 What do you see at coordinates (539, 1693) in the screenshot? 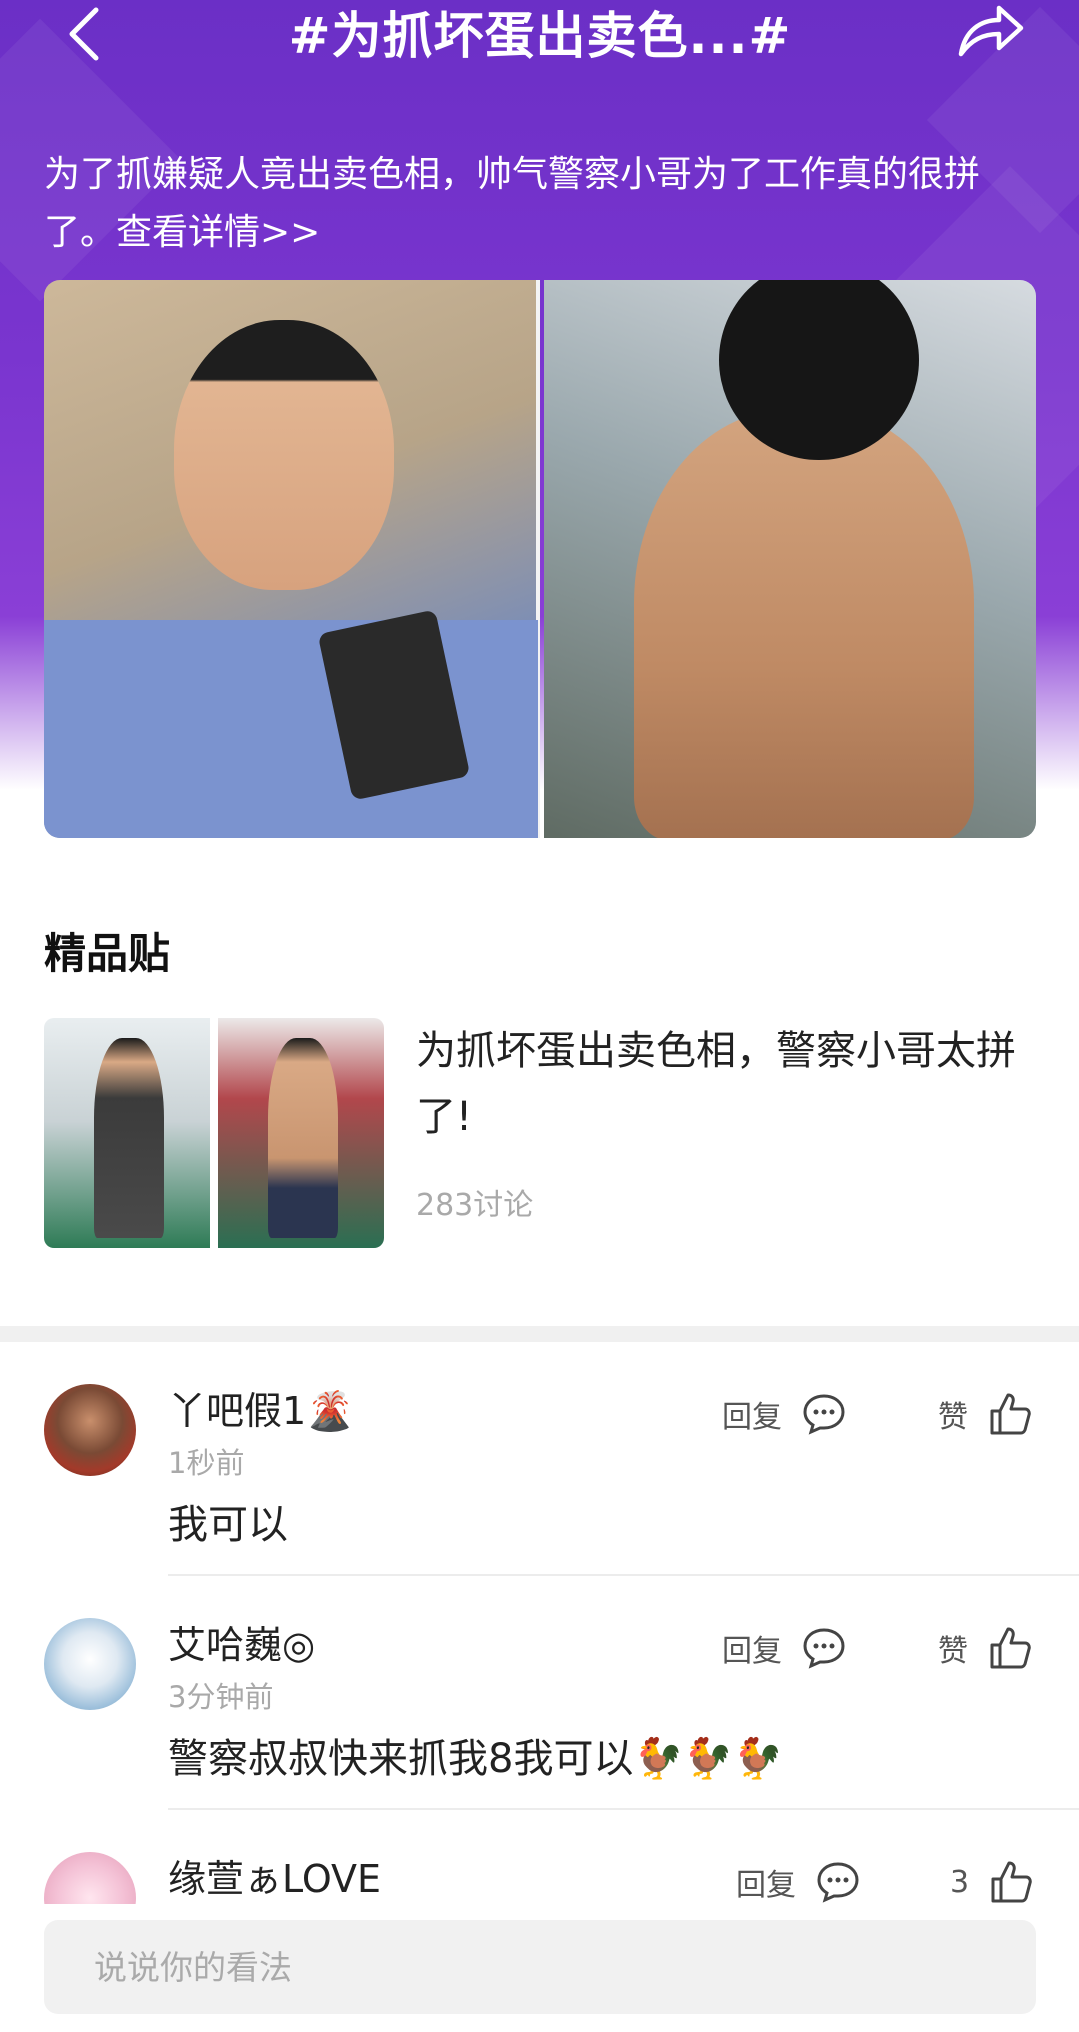
I see `comment-item: 艾哈巍◎ 3分钟前 警察叔叔快来抓我8我可以🐓🐓🐓 回复 赞` at bounding box center [539, 1693].